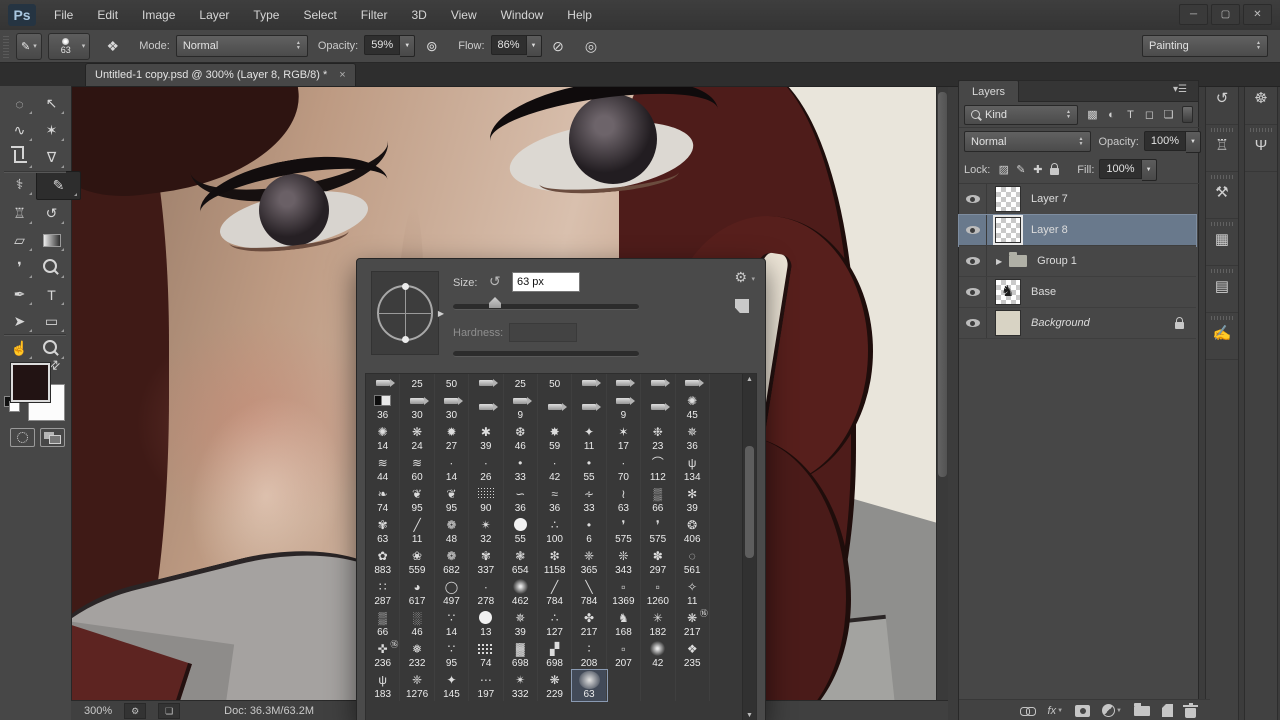  Describe the element at coordinates (521, 499) in the screenshot. I see `brush-preset: ∽ 36` at that location.